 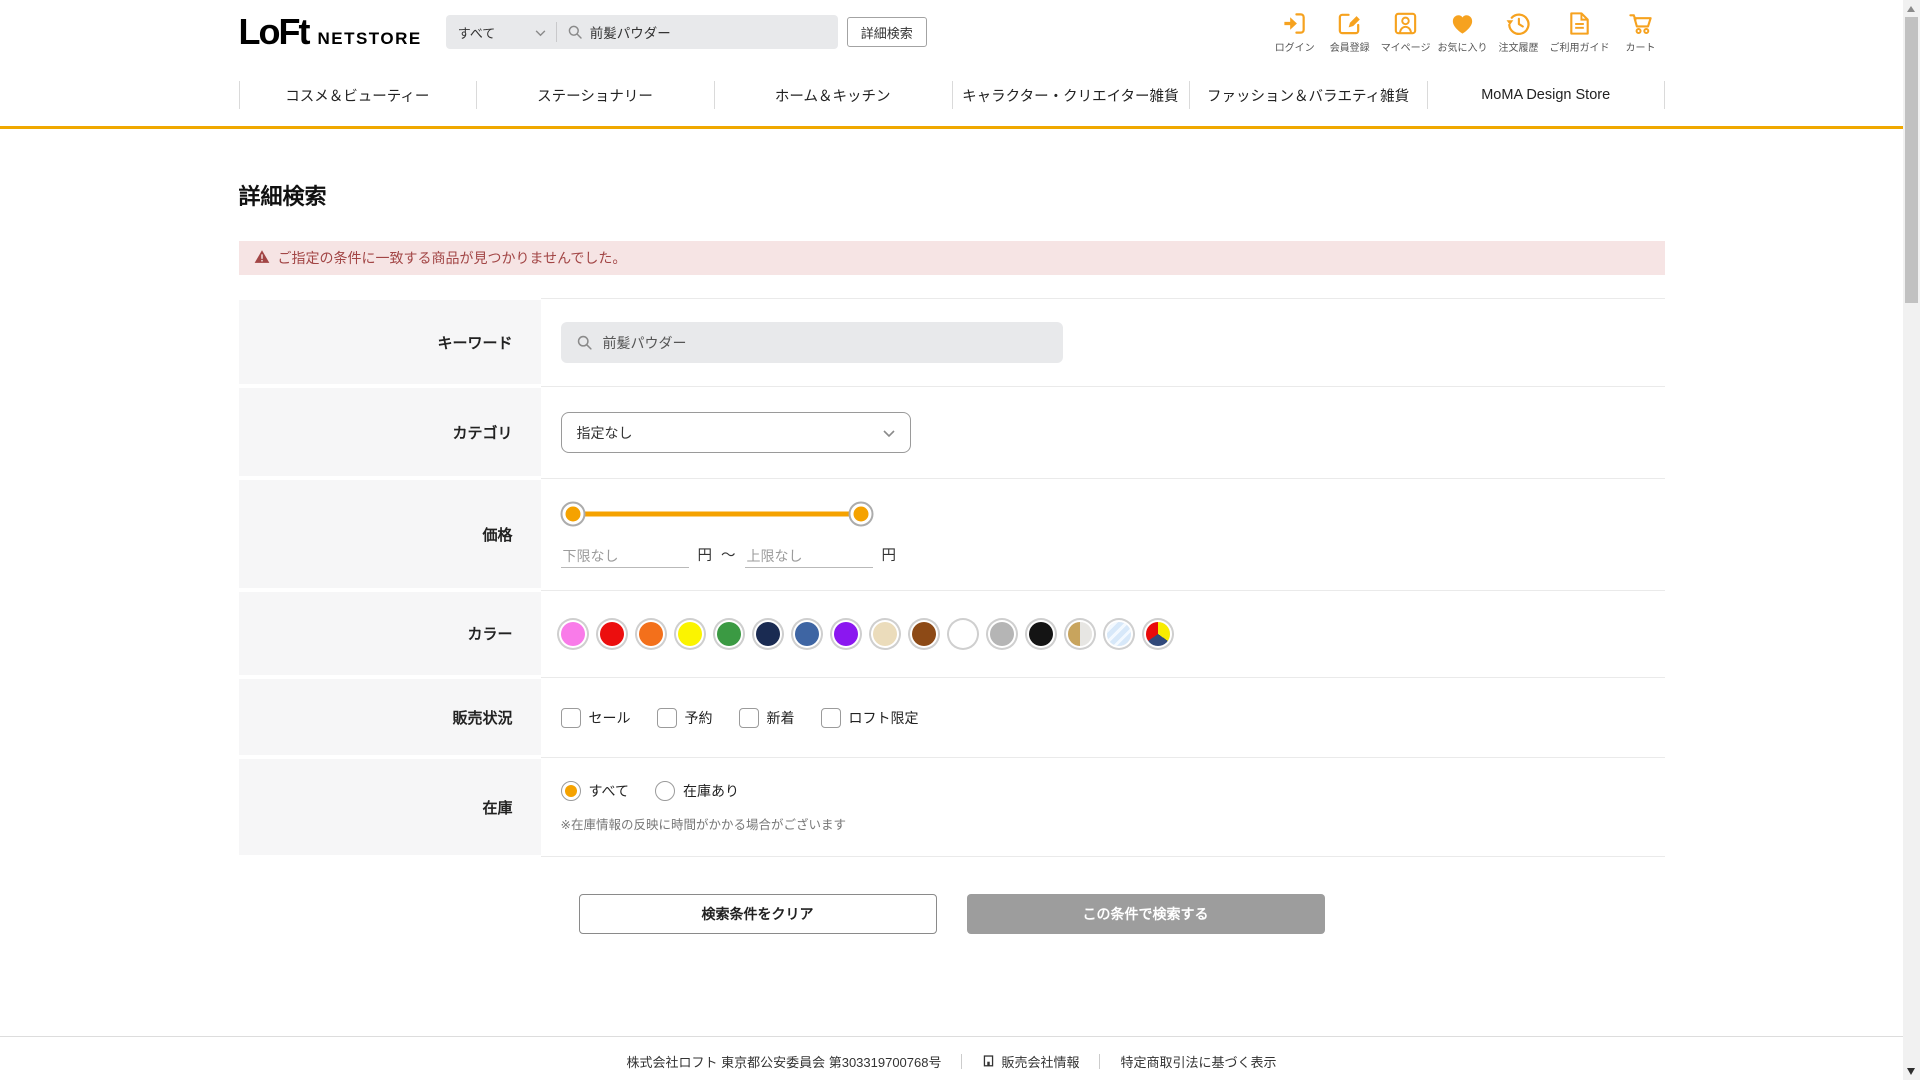 What do you see at coordinates (889, 556) in the screenshot?
I see `price-unit-max: 円` at bounding box center [889, 556].